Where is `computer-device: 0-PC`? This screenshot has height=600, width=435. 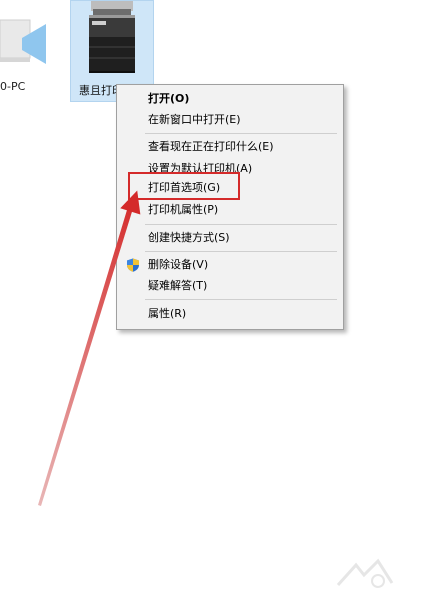
computer-device: 0-PC is located at coordinates (25, 50).